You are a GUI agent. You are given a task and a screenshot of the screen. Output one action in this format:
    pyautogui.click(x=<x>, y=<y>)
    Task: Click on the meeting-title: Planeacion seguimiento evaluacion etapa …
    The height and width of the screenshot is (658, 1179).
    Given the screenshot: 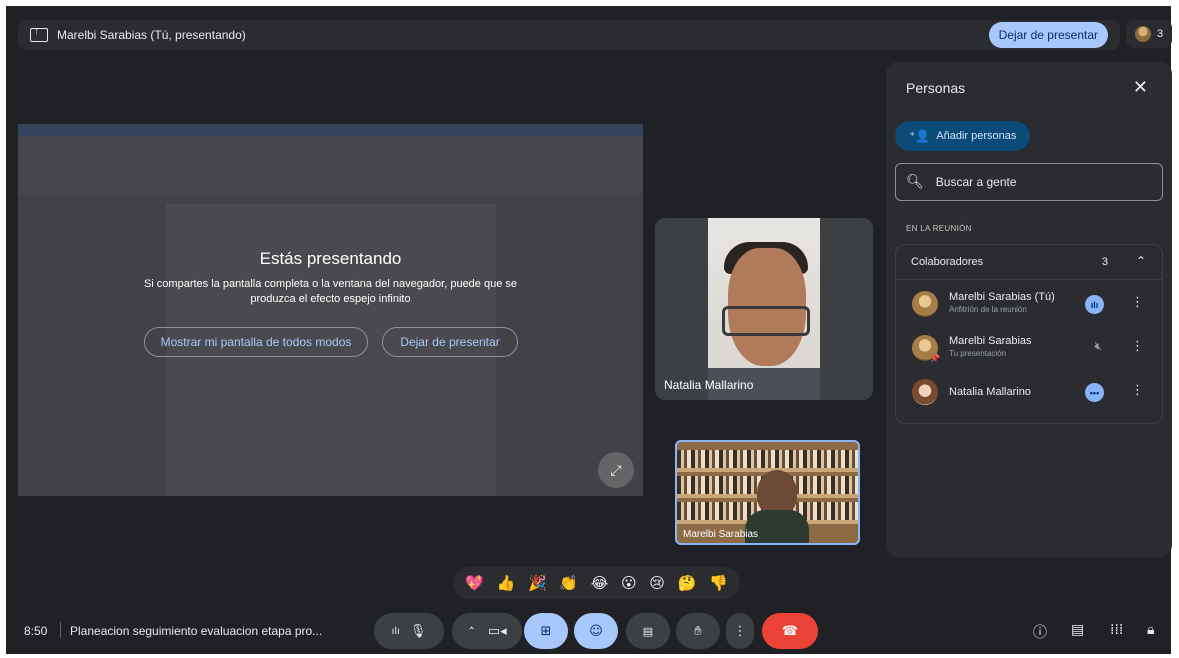 What is the action you would take?
    pyautogui.click(x=196, y=631)
    